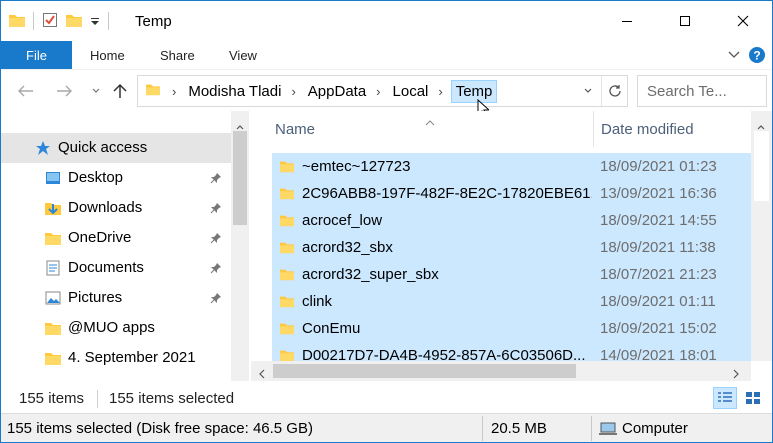  Describe the element at coordinates (511, 328) in the screenshot. I see `file-row: ConEmu 18/09/2021 15:02` at that location.